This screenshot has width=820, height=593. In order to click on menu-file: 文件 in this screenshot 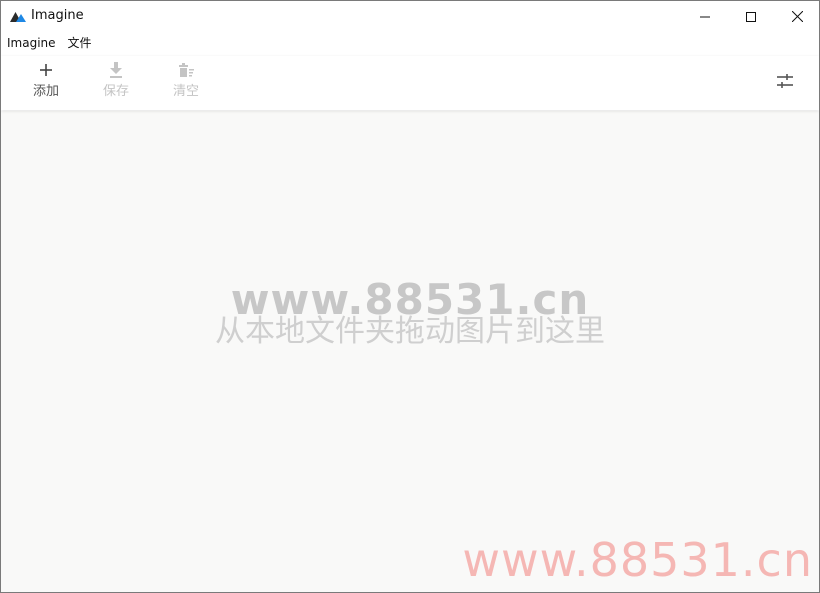, I will do `click(80, 43)`.